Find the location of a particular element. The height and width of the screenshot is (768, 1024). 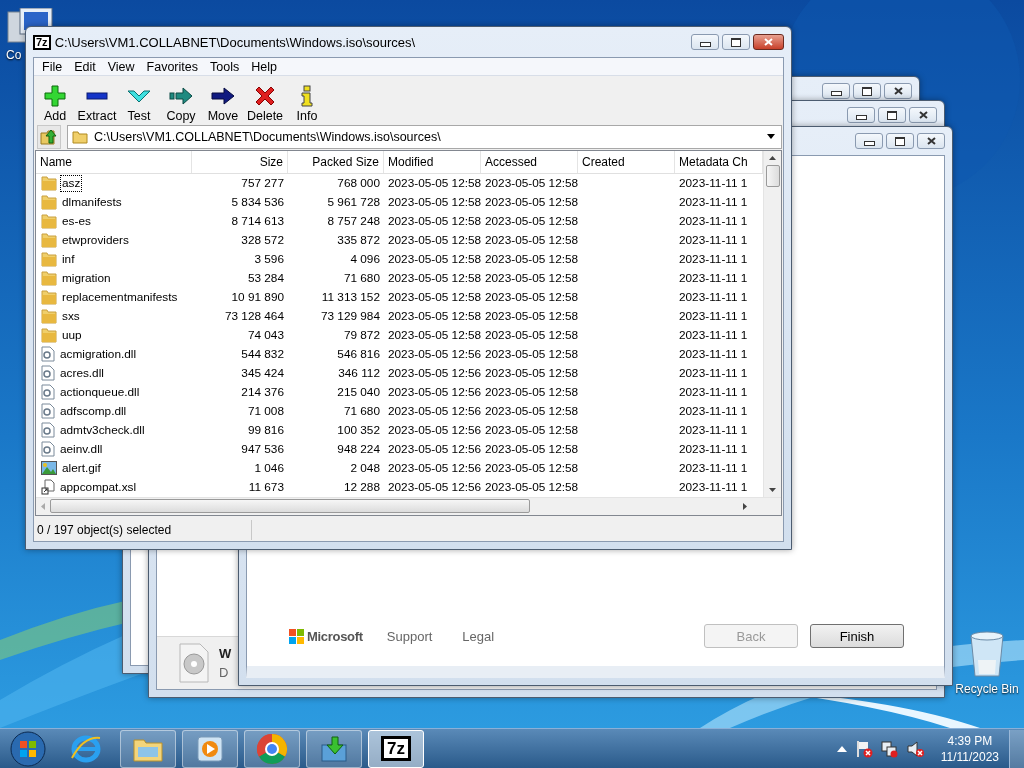

chrome-icon is located at coordinates (272, 748).